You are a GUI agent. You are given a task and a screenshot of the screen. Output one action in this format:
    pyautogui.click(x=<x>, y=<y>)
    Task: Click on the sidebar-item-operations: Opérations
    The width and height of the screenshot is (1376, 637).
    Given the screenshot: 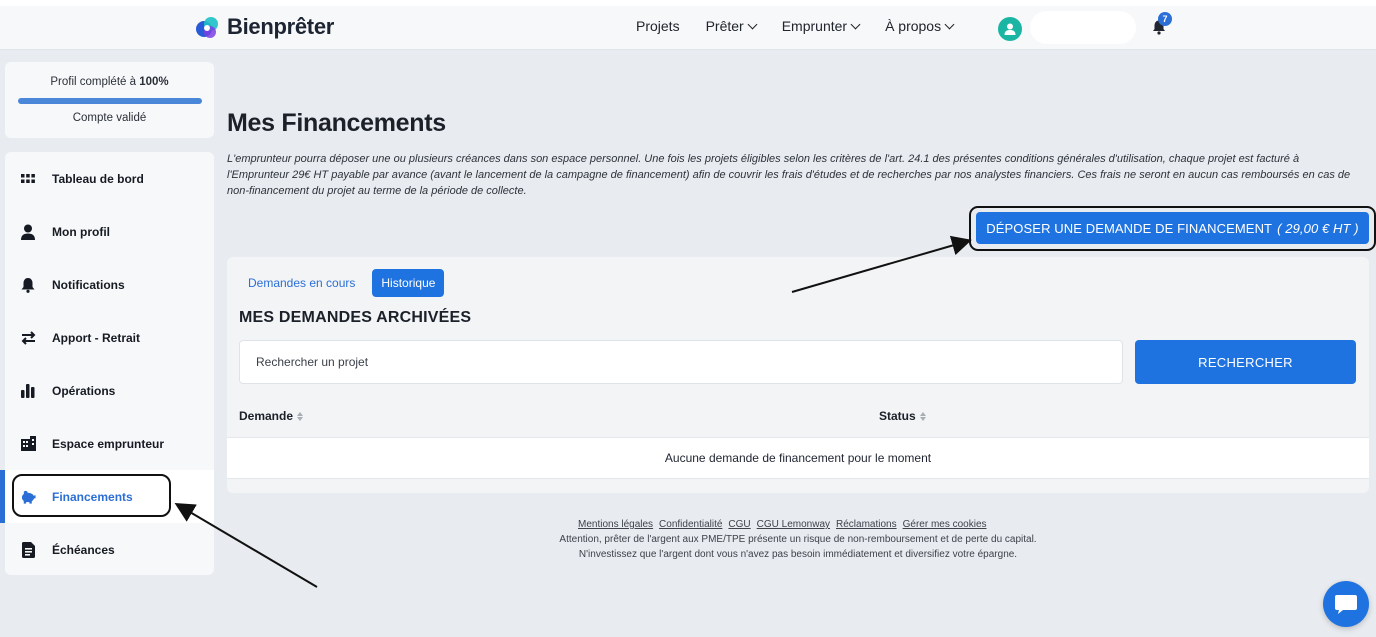 What is the action you would take?
    pyautogui.click(x=109, y=390)
    